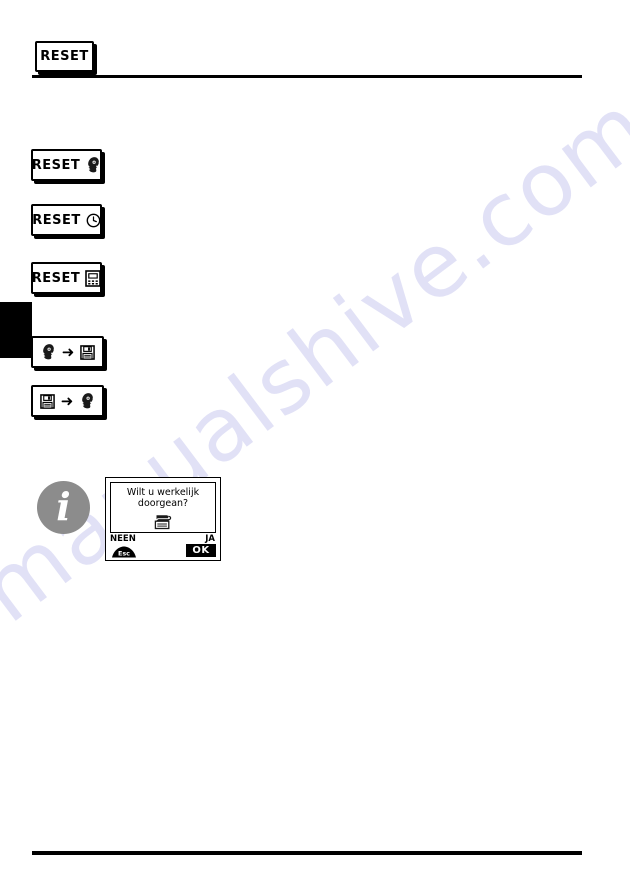 The height and width of the screenshot is (893, 630). I want to click on key-reset-plain: RESET, so click(64, 56).